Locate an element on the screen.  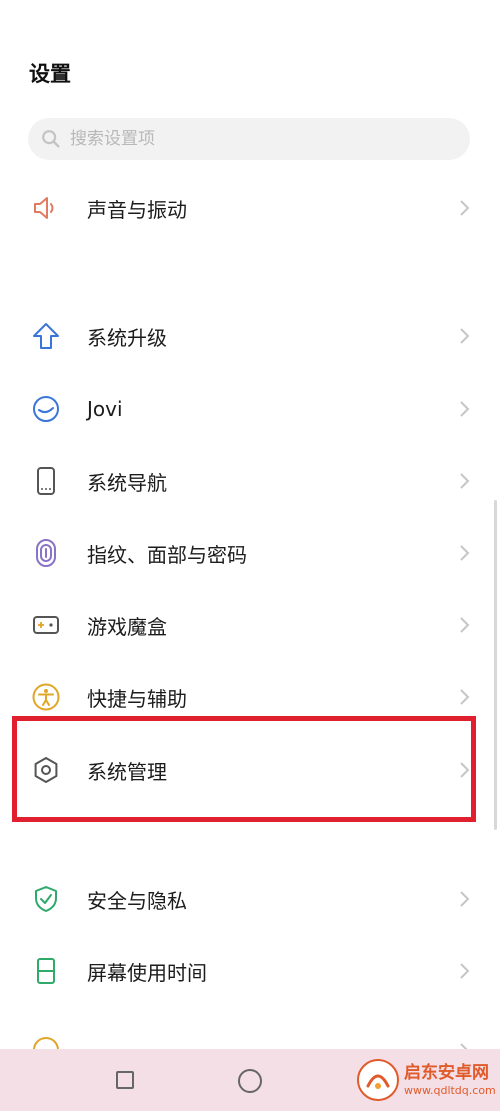
page-title: 设置 is located at coordinates (50, 74).